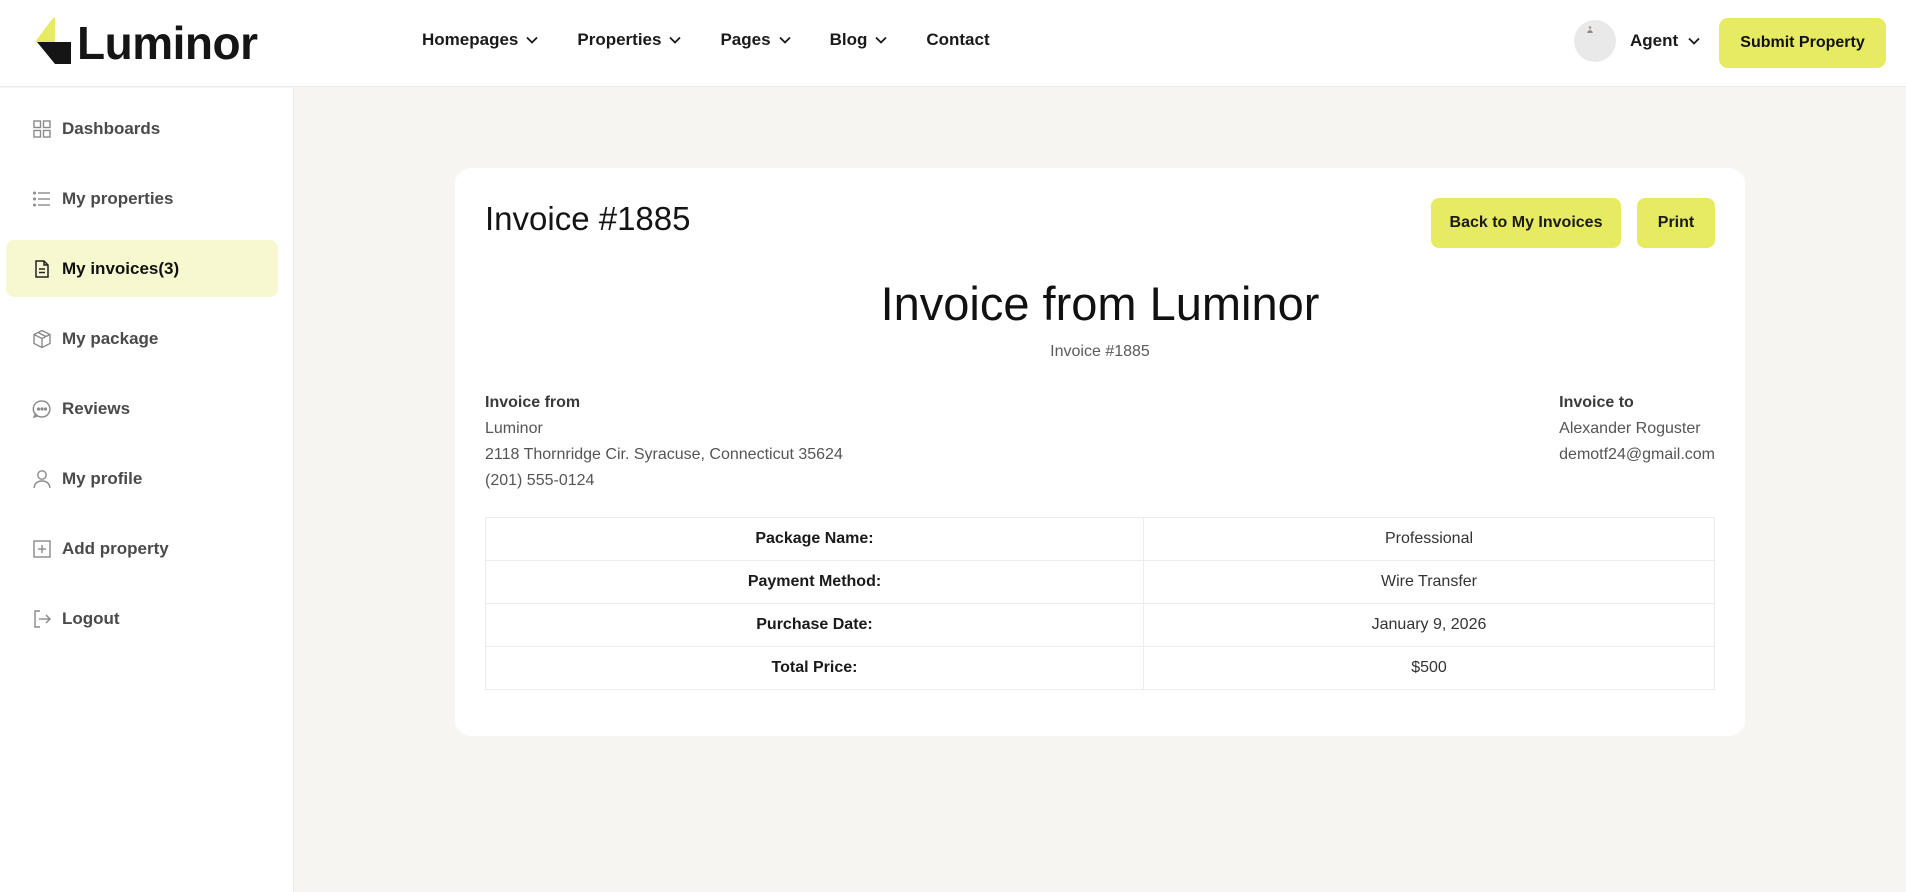 The width and height of the screenshot is (1906, 892). I want to click on invoice-from-phone: (201) 555-0124, so click(540, 480).